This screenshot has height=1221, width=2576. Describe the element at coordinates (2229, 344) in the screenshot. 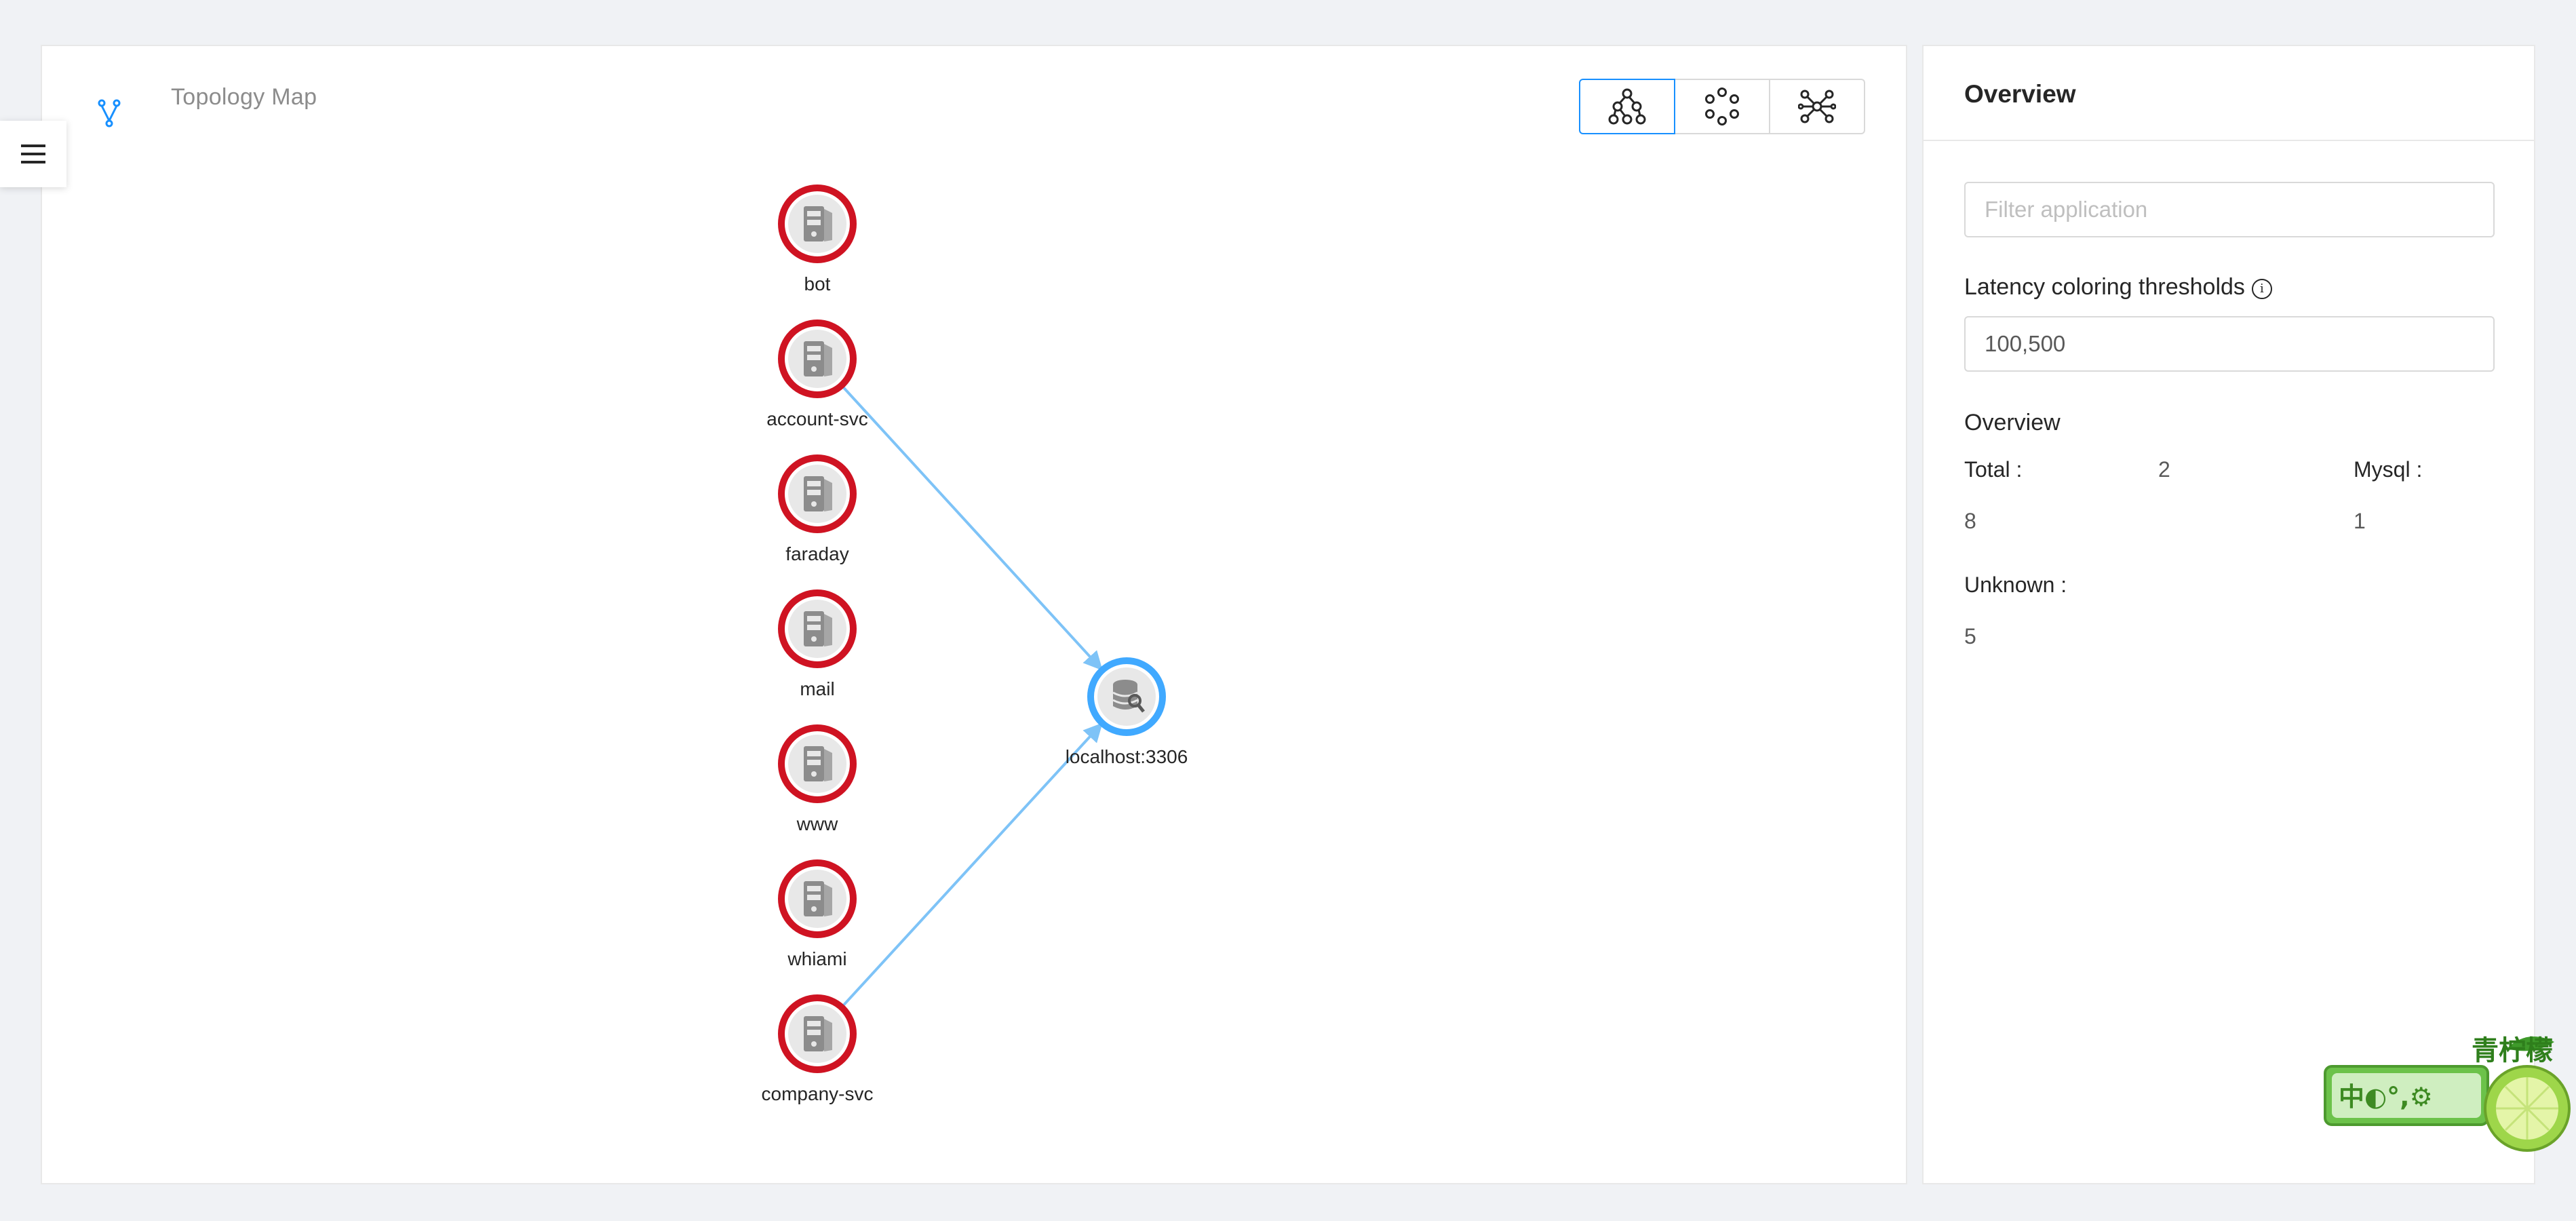

I see `latency-threshold-input` at that location.